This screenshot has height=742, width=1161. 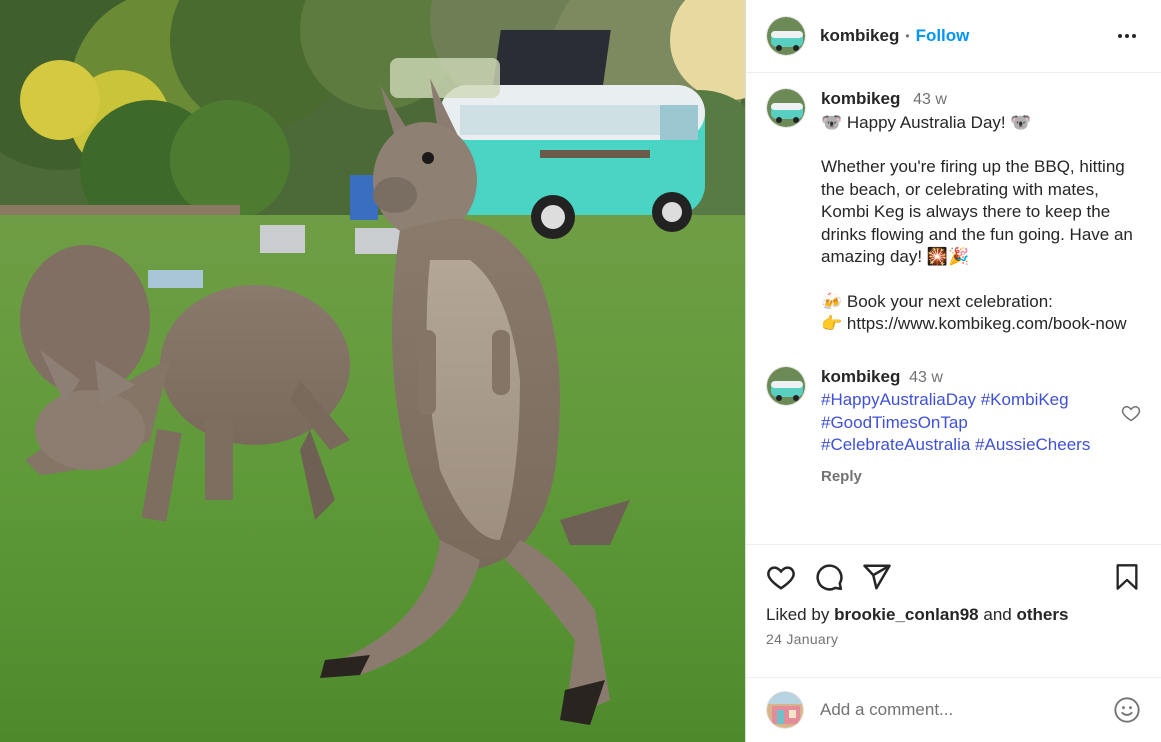 What do you see at coordinates (930, 99) in the screenshot?
I see `caption-time: 43 w` at bounding box center [930, 99].